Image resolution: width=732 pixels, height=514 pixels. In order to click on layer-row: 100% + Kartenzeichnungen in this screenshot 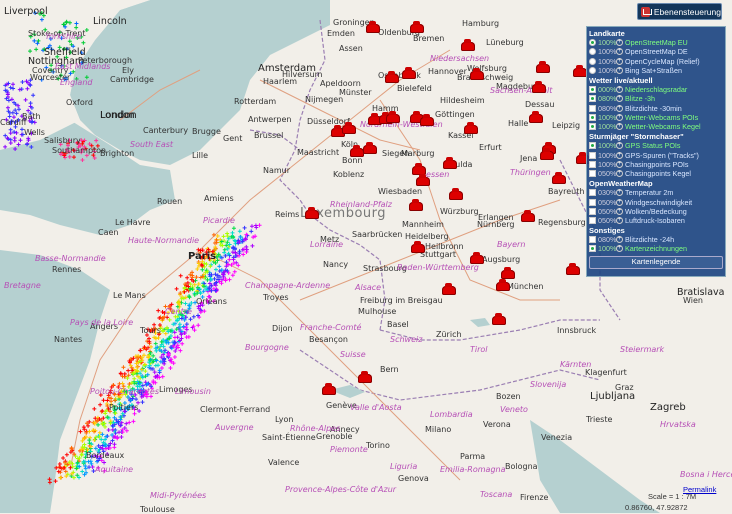, I will do `click(656, 248)`.